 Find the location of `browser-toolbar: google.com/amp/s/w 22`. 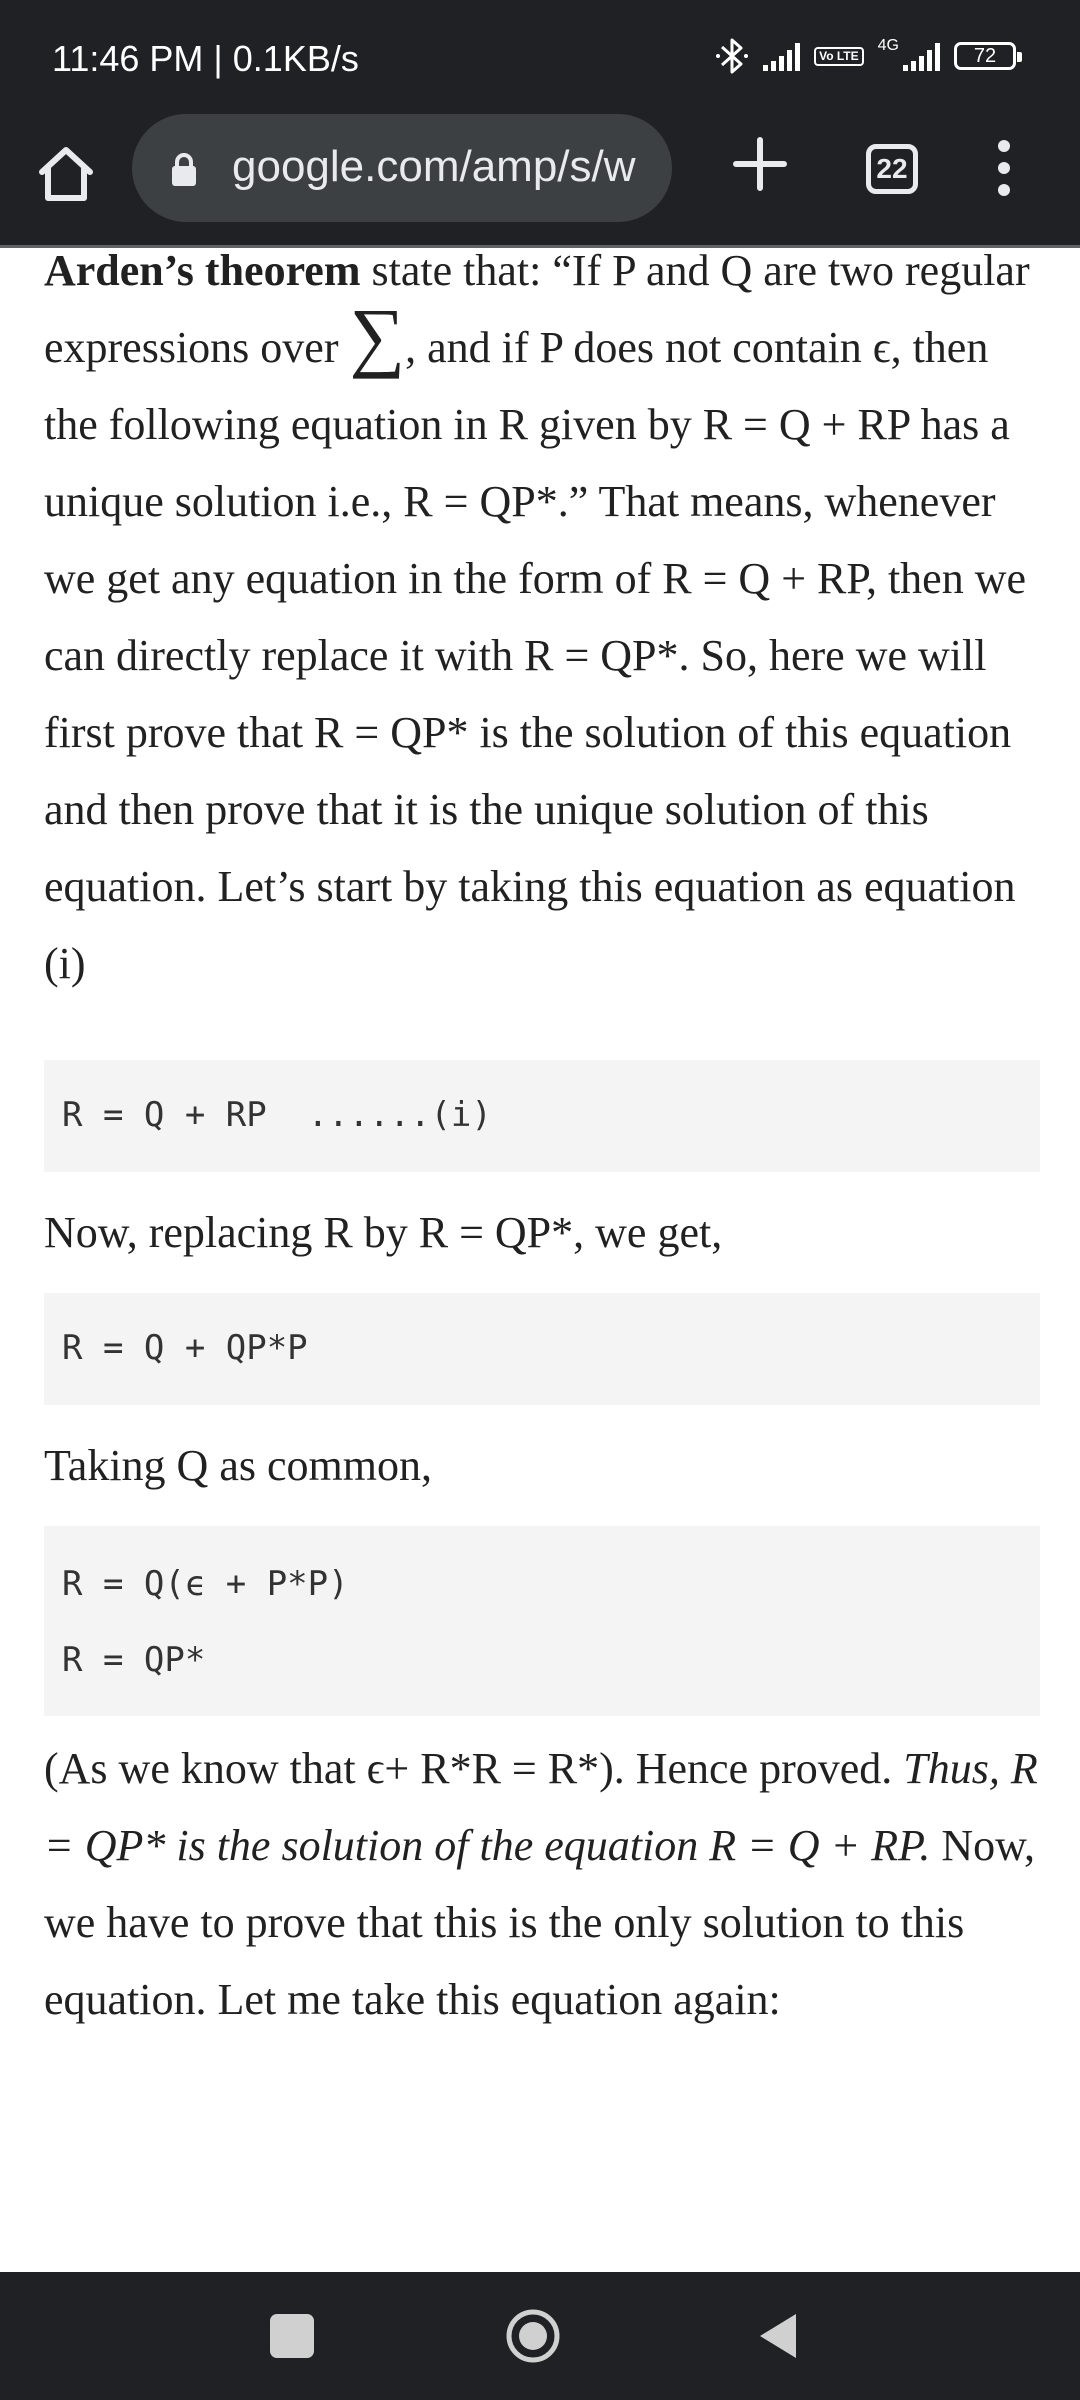

browser-toolbar: google.com/amp/s/w 22 is located at coordinates (540, 180).